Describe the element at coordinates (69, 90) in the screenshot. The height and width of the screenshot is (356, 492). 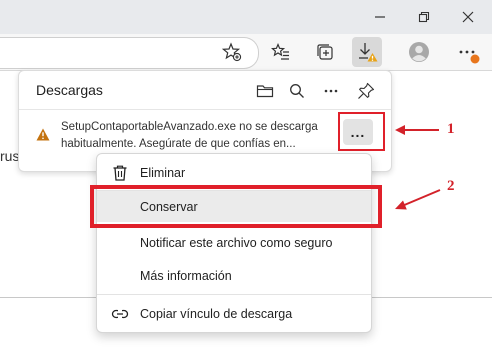
I see `downloads-panel-title: Descargas` at that location.